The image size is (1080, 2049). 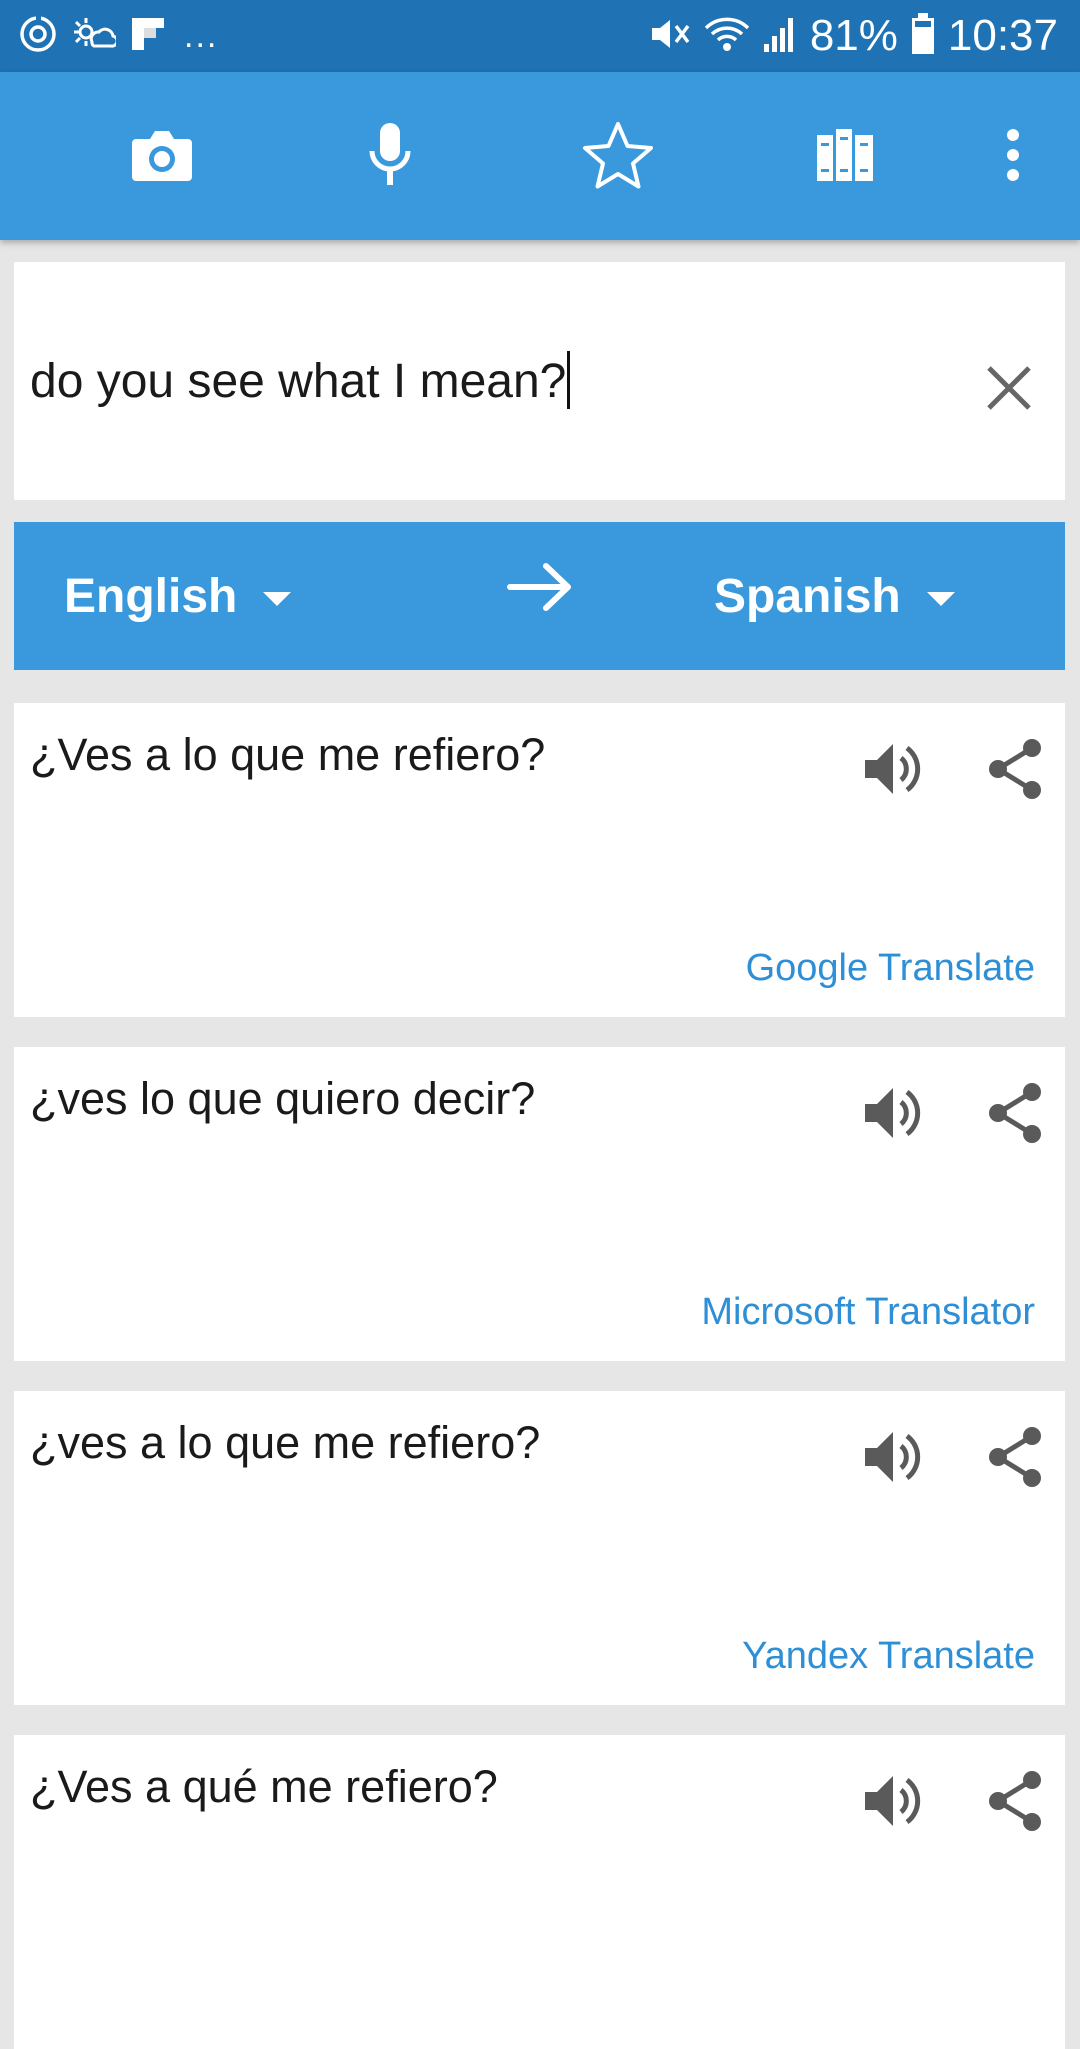 What do you see at coordinates (890, 968) in the screenshot?
I see `provider-link: Google Translate` at bounding box center [890, 968].